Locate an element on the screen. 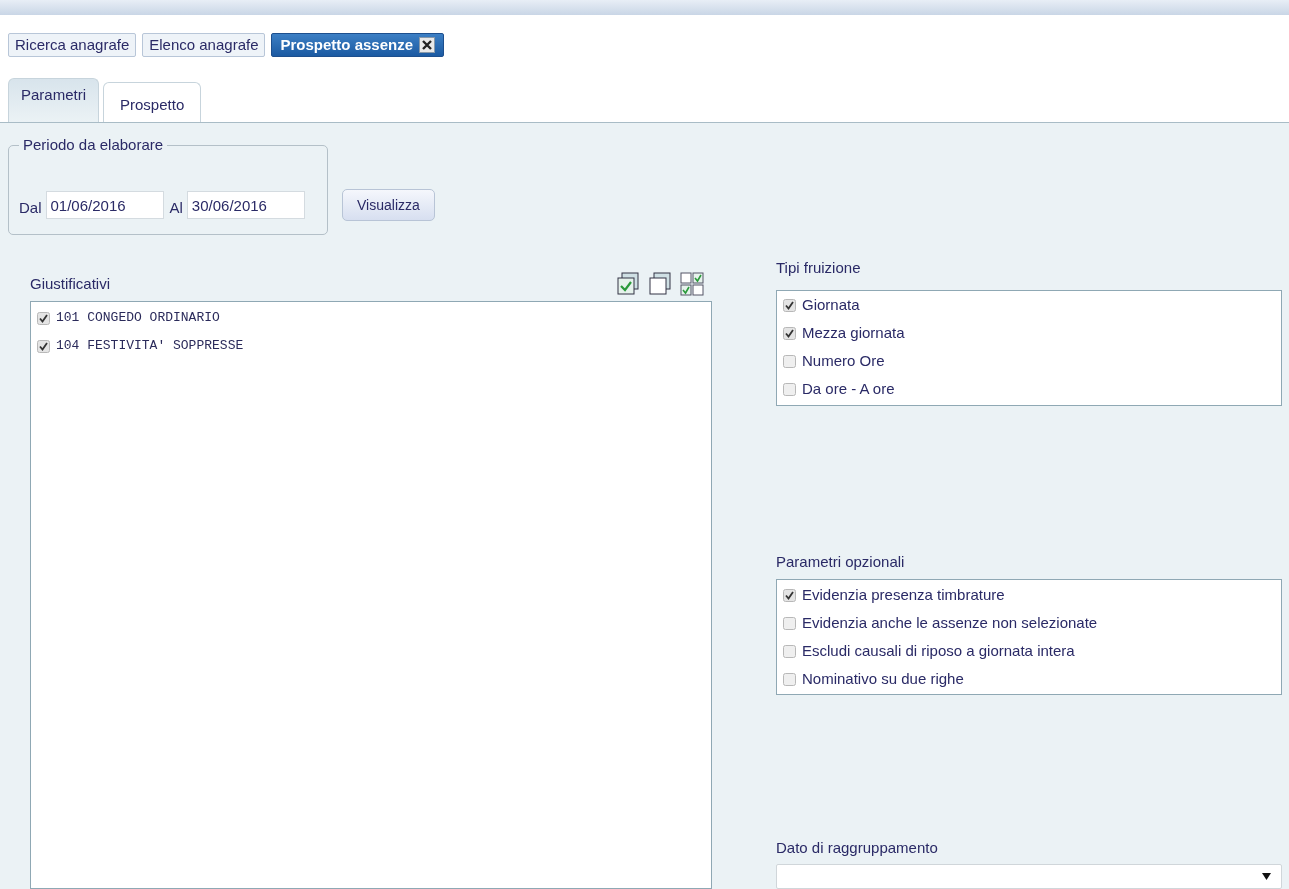 The height and width of the screenshot is (889, 1289). section-title: Dato di raggruppamento is located at coordinates (857, 848).